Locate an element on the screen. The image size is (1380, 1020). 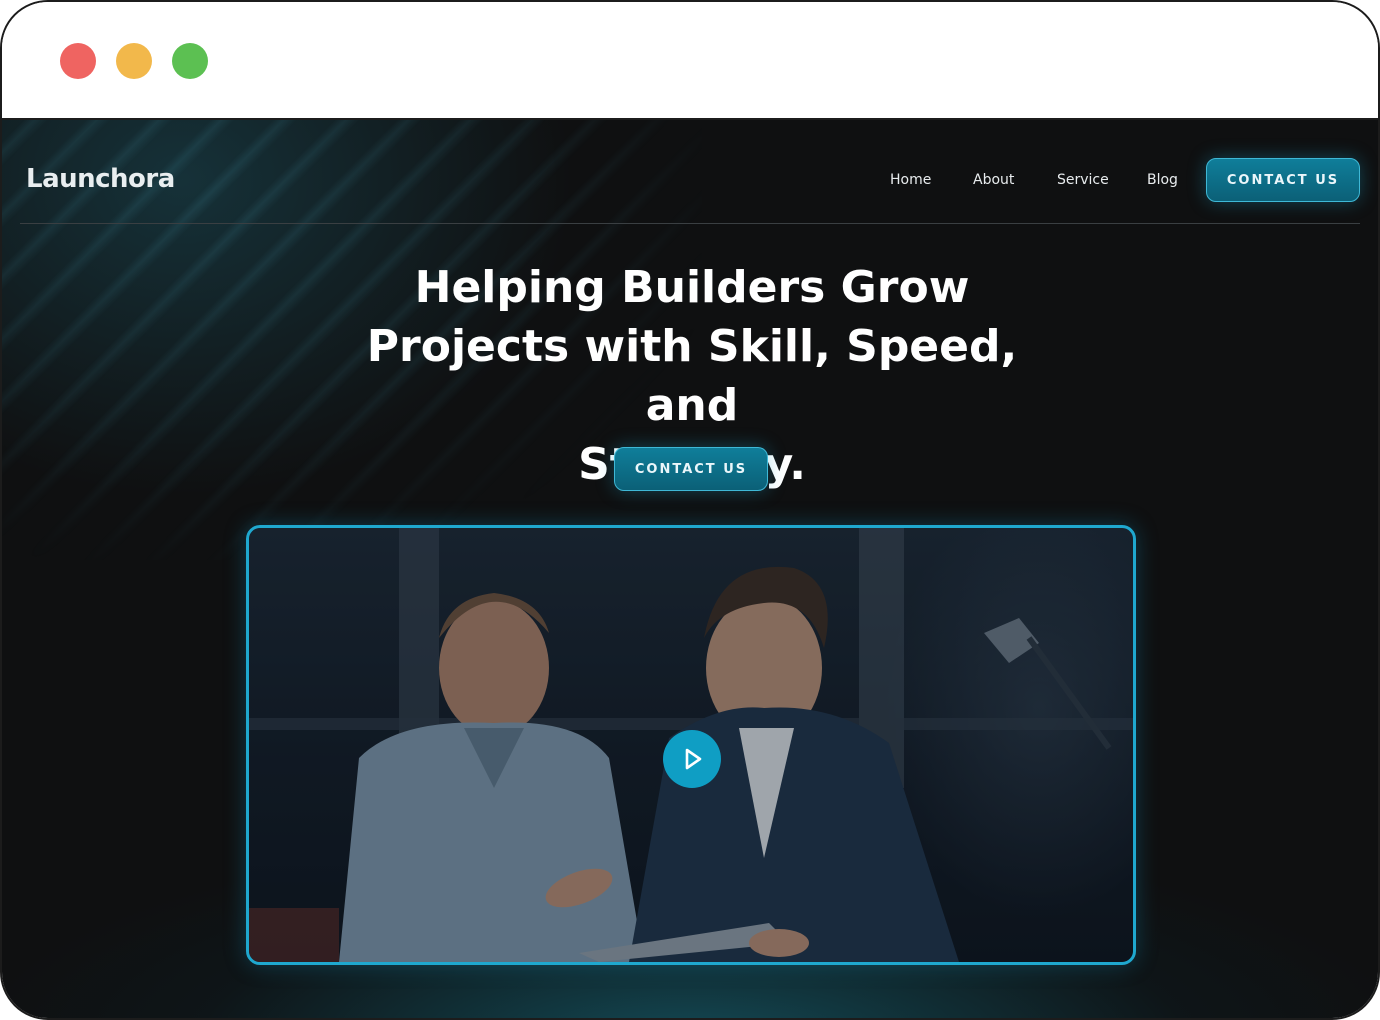
header-divider is located at coordinates (690, 223).